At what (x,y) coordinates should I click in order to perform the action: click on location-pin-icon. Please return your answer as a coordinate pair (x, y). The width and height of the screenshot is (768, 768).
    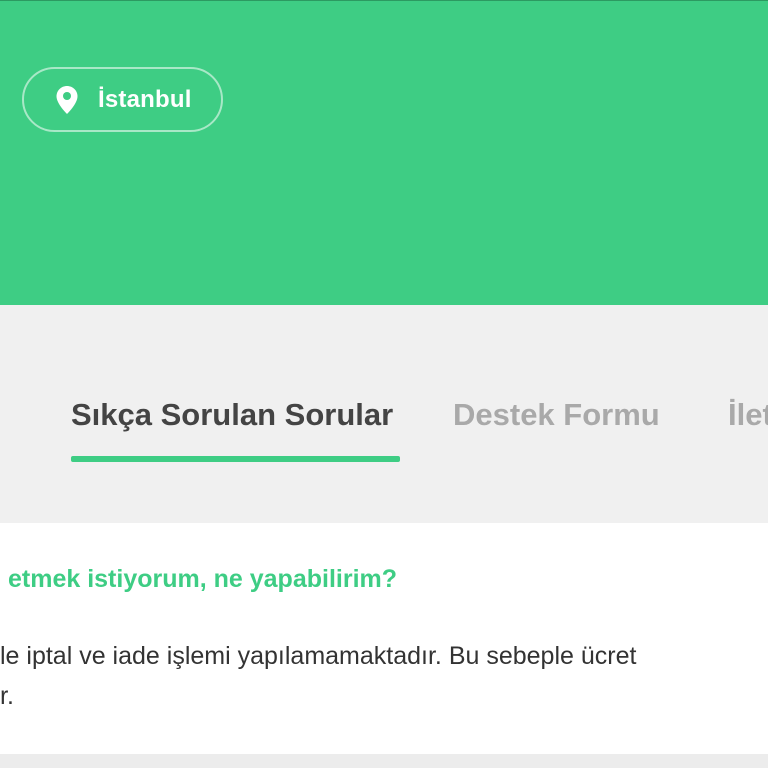
    Looking at the image, I should click on (67, 99).